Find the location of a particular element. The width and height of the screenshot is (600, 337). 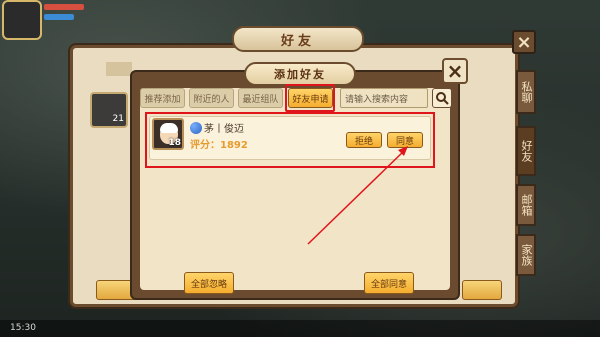

search-icon is located at coordinates (442, 98).